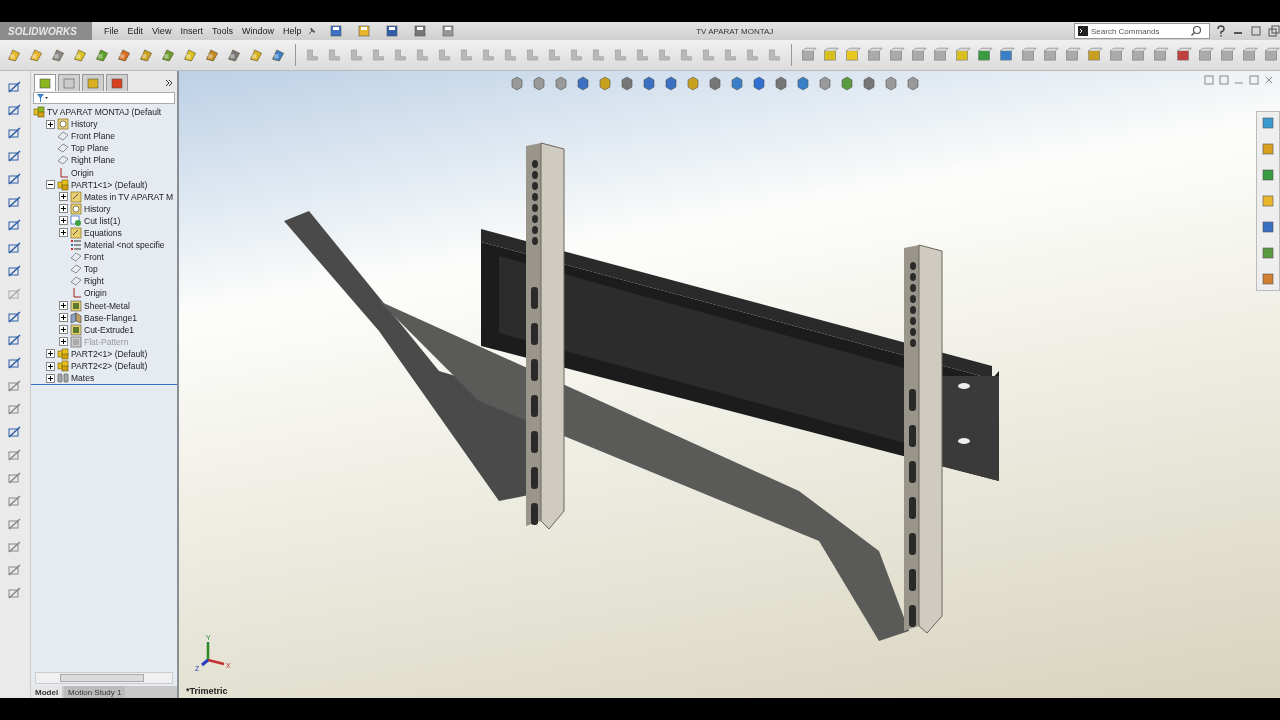  Describe the element at coordinates (109, 353) in the screenshot. I see `tree-item: PART2<1> (Default)` at that location.